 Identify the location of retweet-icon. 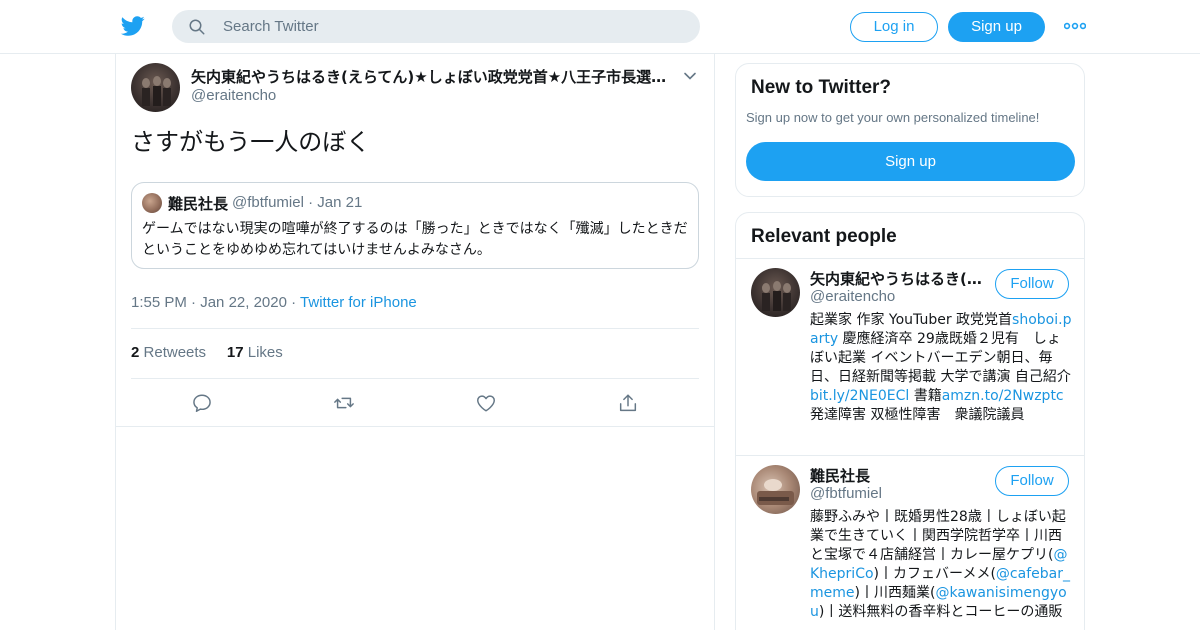
(344, 403).